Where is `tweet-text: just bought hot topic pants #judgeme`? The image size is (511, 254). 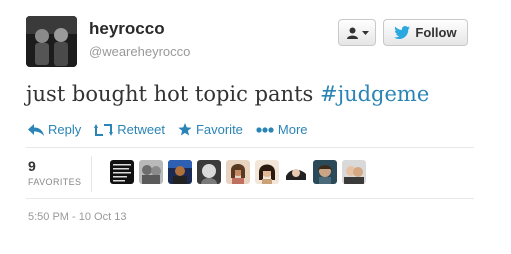
tweet-text: just bought hot topic pants #judgeme is located at coordinates (227, 94).